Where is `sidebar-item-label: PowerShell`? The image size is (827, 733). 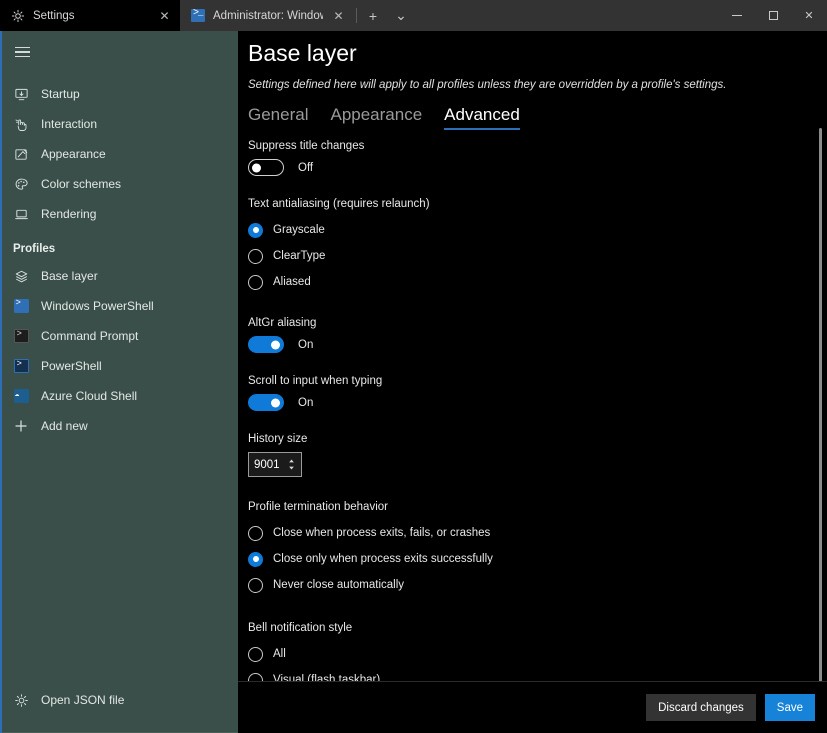
sidebar-item-label: PowerShell is located at coordinates (71, 366).